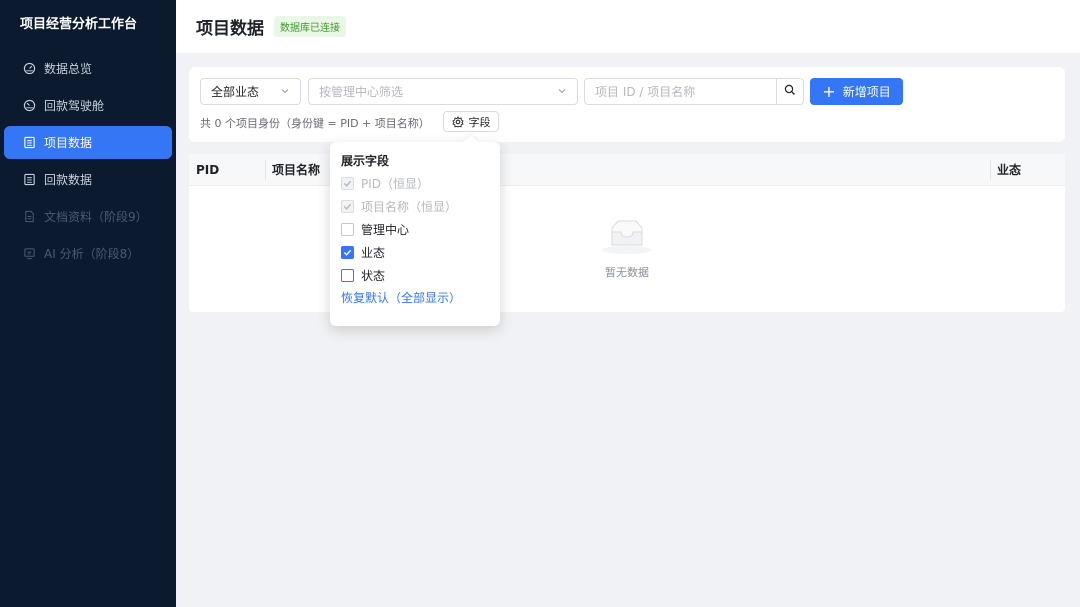 This screenshot has height=607, width=1080. I want to click on checkbox-checked, so click(347, 252).